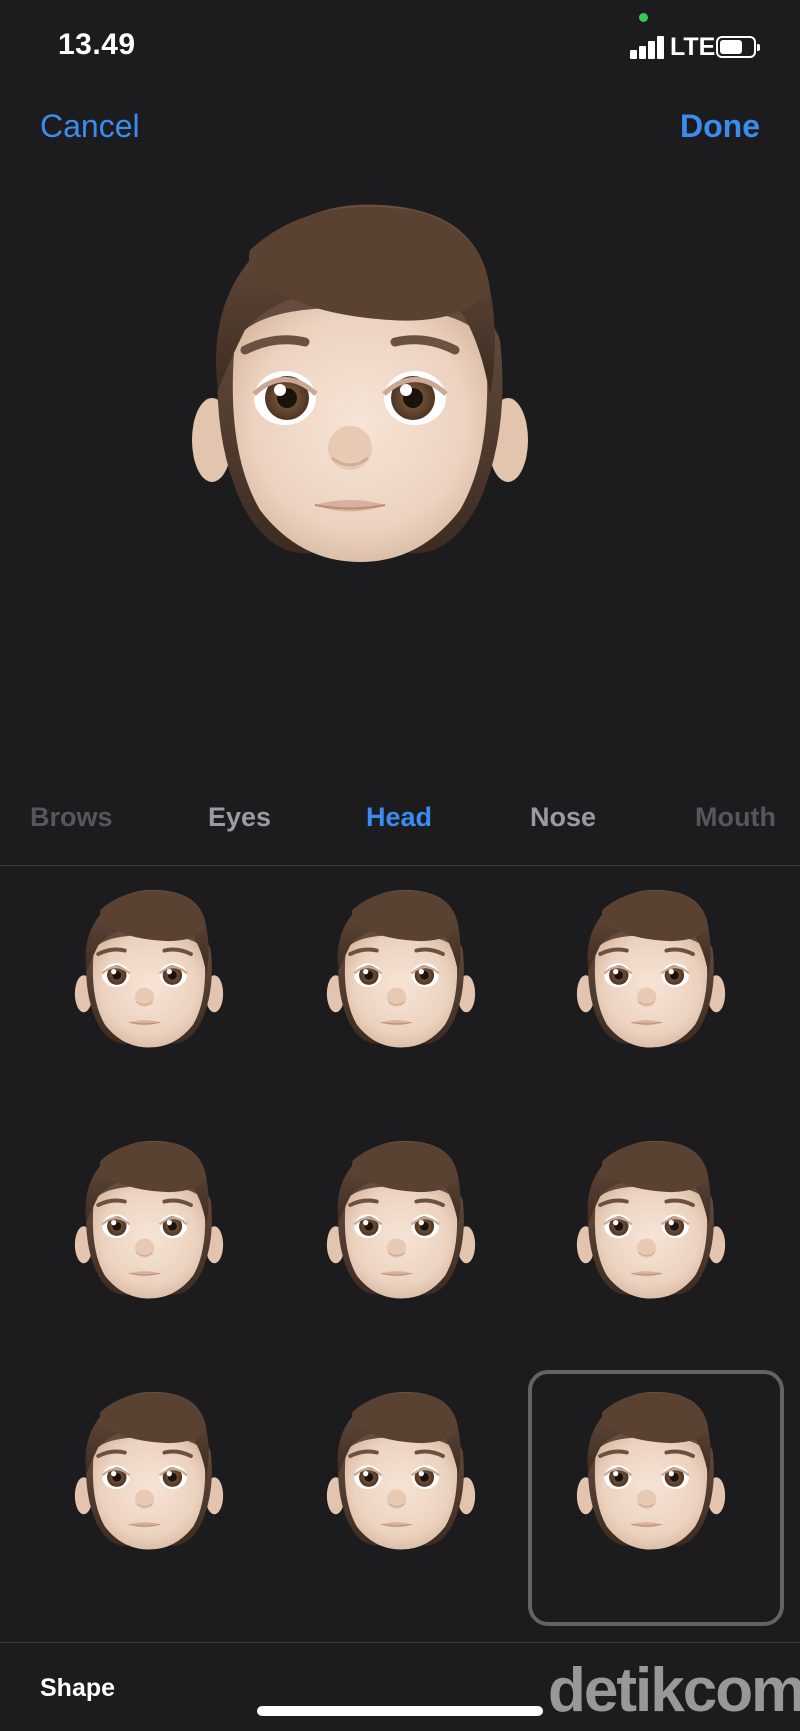  I want to click on home-indicator, so click(400, 1711).